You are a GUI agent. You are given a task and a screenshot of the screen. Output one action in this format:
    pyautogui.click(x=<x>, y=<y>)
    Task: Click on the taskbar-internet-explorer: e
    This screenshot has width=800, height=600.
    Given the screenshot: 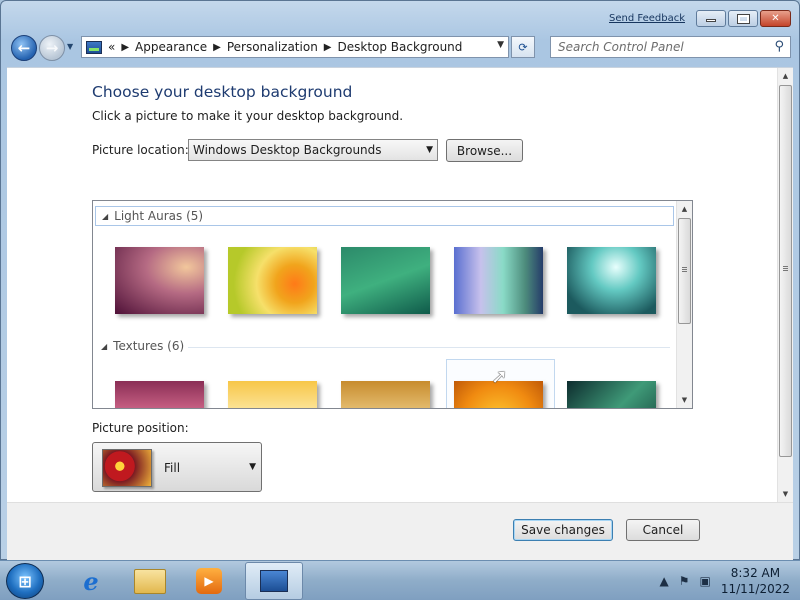 What is the action you would take?
    pyautogui.click(x=91, y=581)
    